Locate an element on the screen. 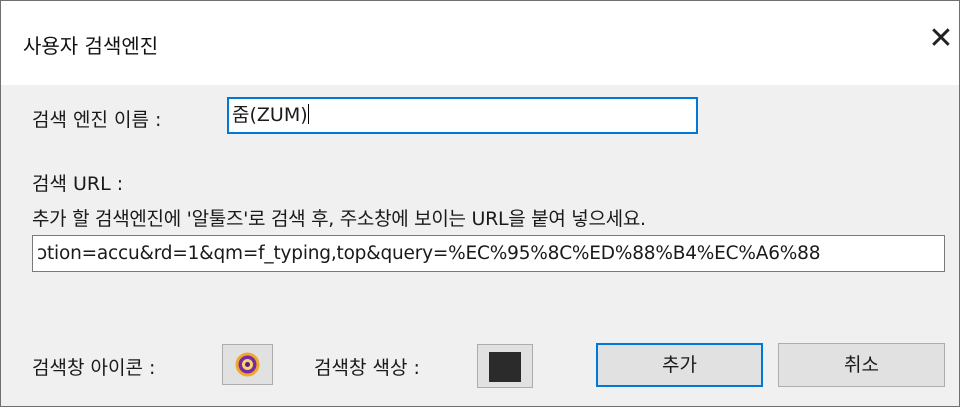  url-label: 검색 URL : is located at coordinates (78, 184).